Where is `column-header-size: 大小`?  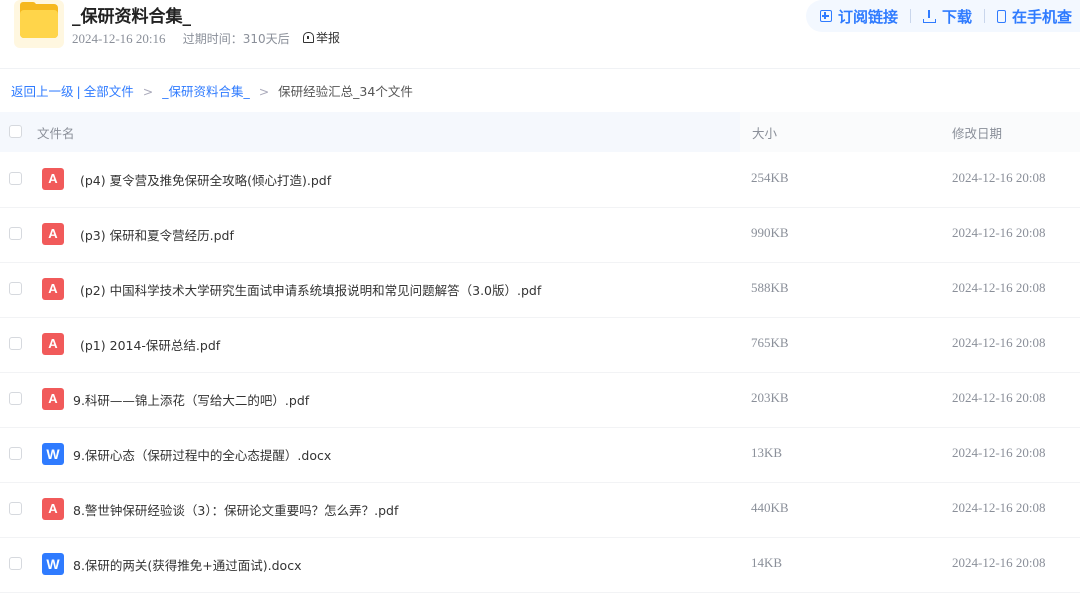
column-header-size: 大小 is located at coordinates (764, 132).